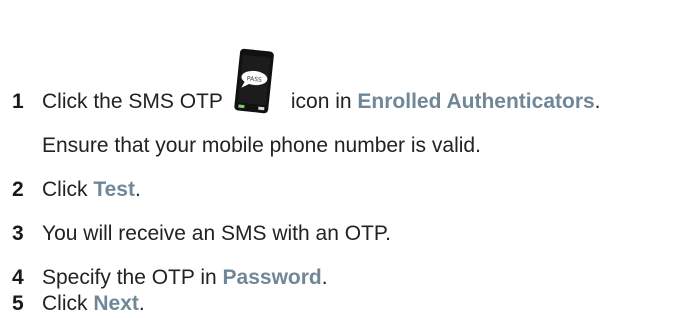 The height and width of the screenshot is (318, 696). I want to click on step-text: Specify the OTP in Password., so click(185, 278).